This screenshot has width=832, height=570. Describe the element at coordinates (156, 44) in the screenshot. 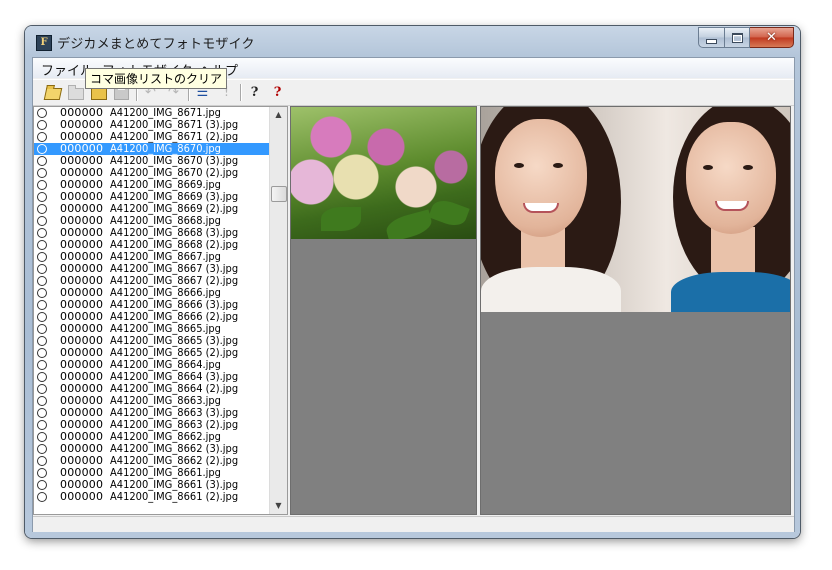

I see `window-title: デジカメまとめてフォトモザイク` at that location.